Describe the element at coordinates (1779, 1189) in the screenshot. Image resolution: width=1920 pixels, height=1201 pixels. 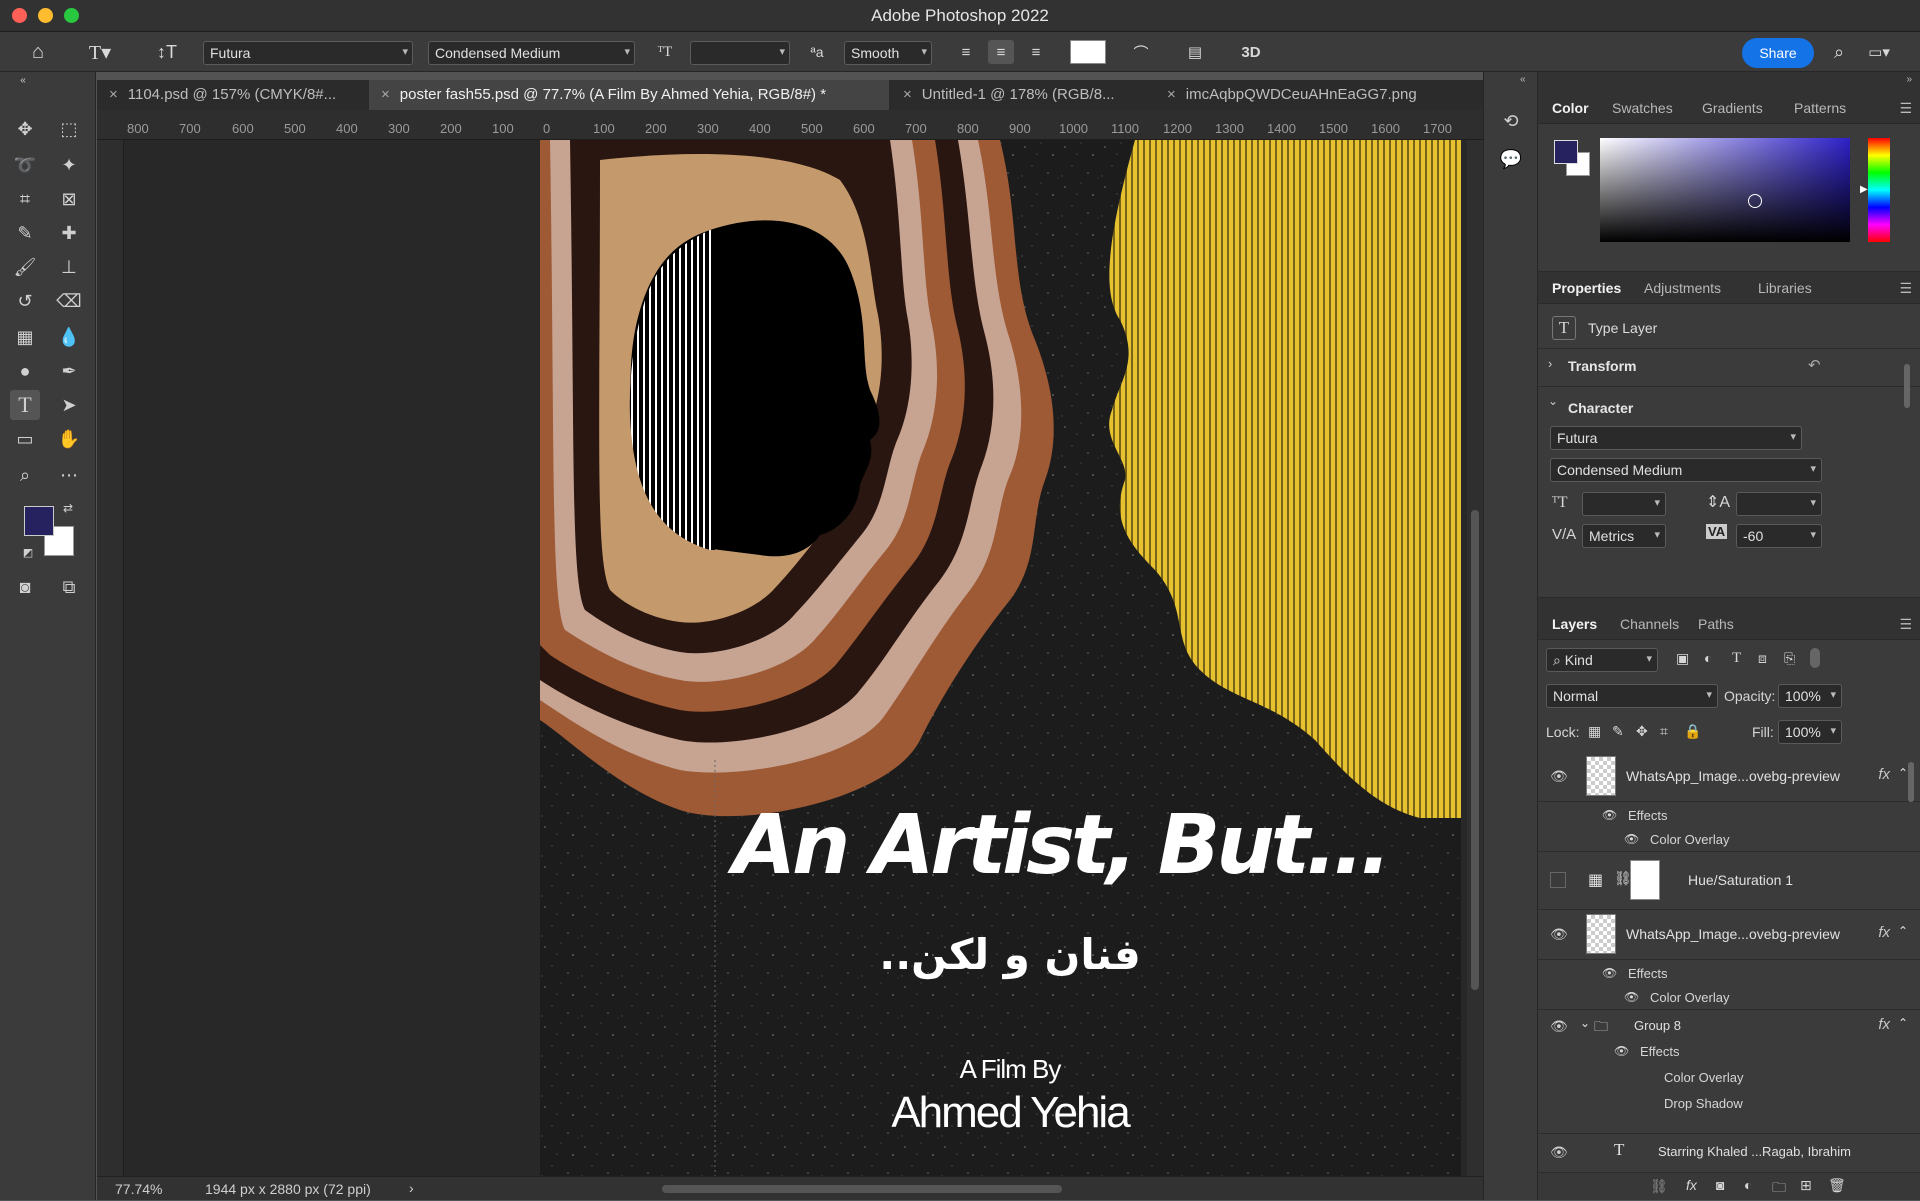
I see `new-group-icon: 🗀` at that location.